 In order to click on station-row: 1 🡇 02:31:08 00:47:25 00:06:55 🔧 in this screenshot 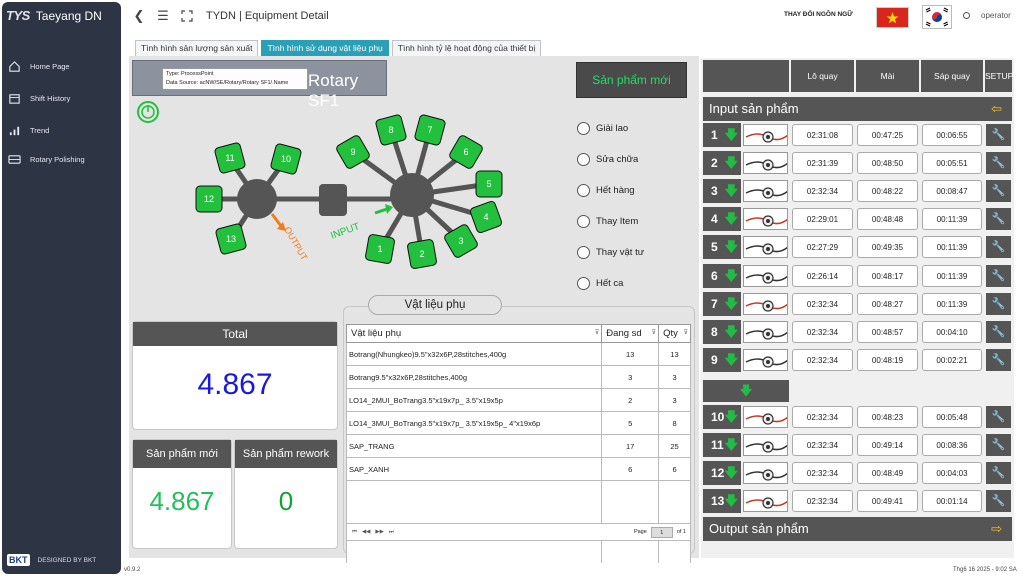, I will do `click(857, 136)`.